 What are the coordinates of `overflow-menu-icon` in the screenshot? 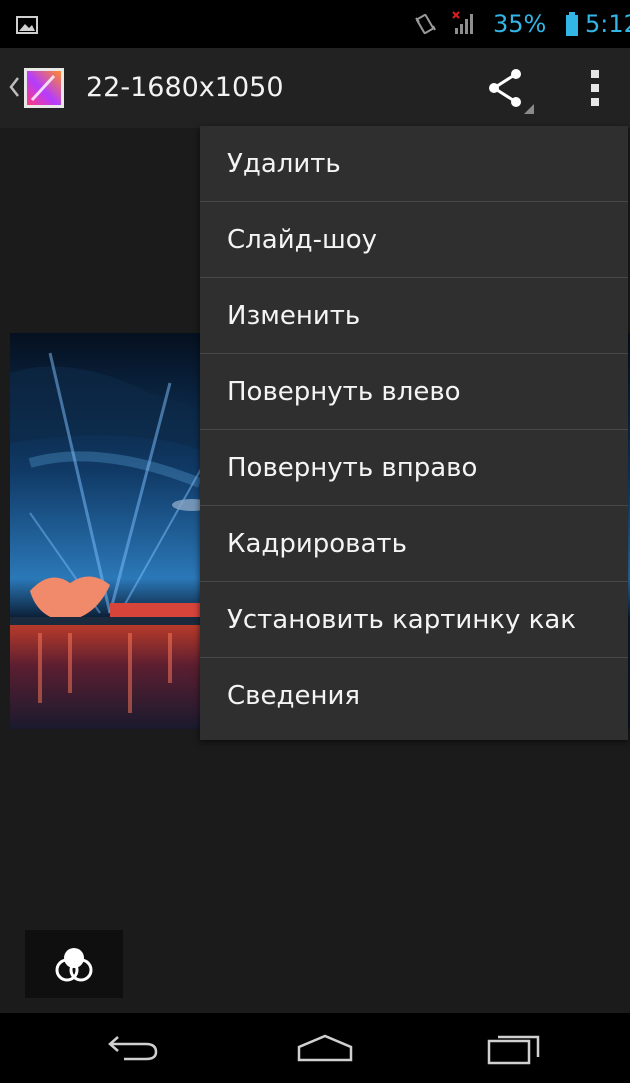 It's located at (597, 88).